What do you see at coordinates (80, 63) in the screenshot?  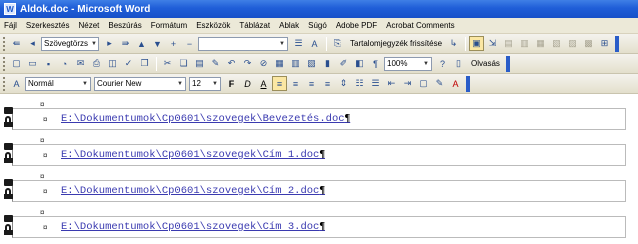 I see `email-icon: ✉` at bounding box center [80, 63].